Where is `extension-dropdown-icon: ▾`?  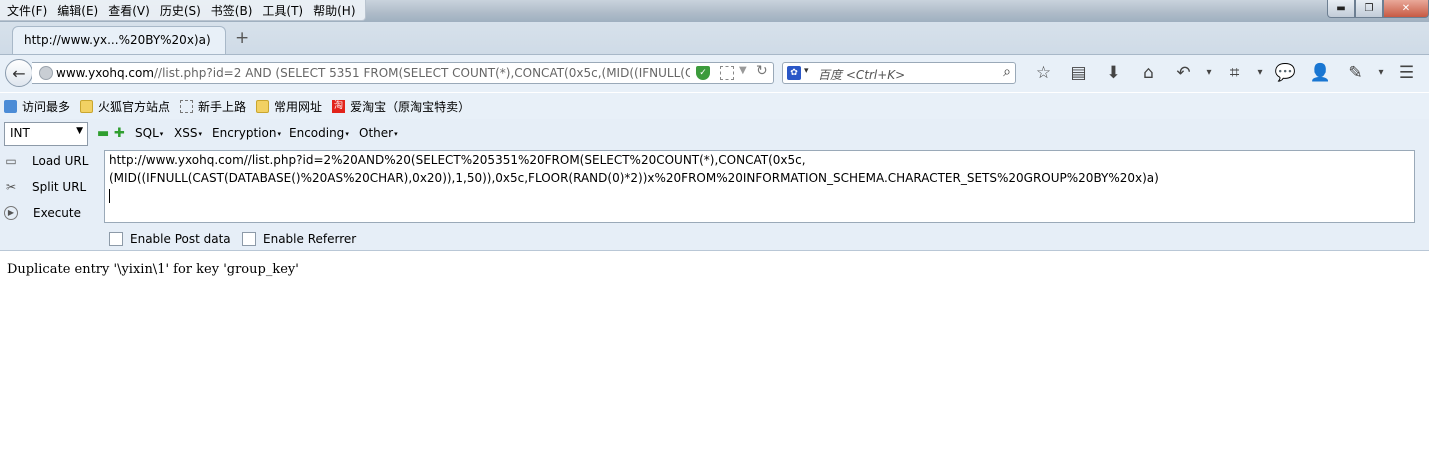 extension-dropdown-icon: ▾ is located at coordinates (1381, 73).